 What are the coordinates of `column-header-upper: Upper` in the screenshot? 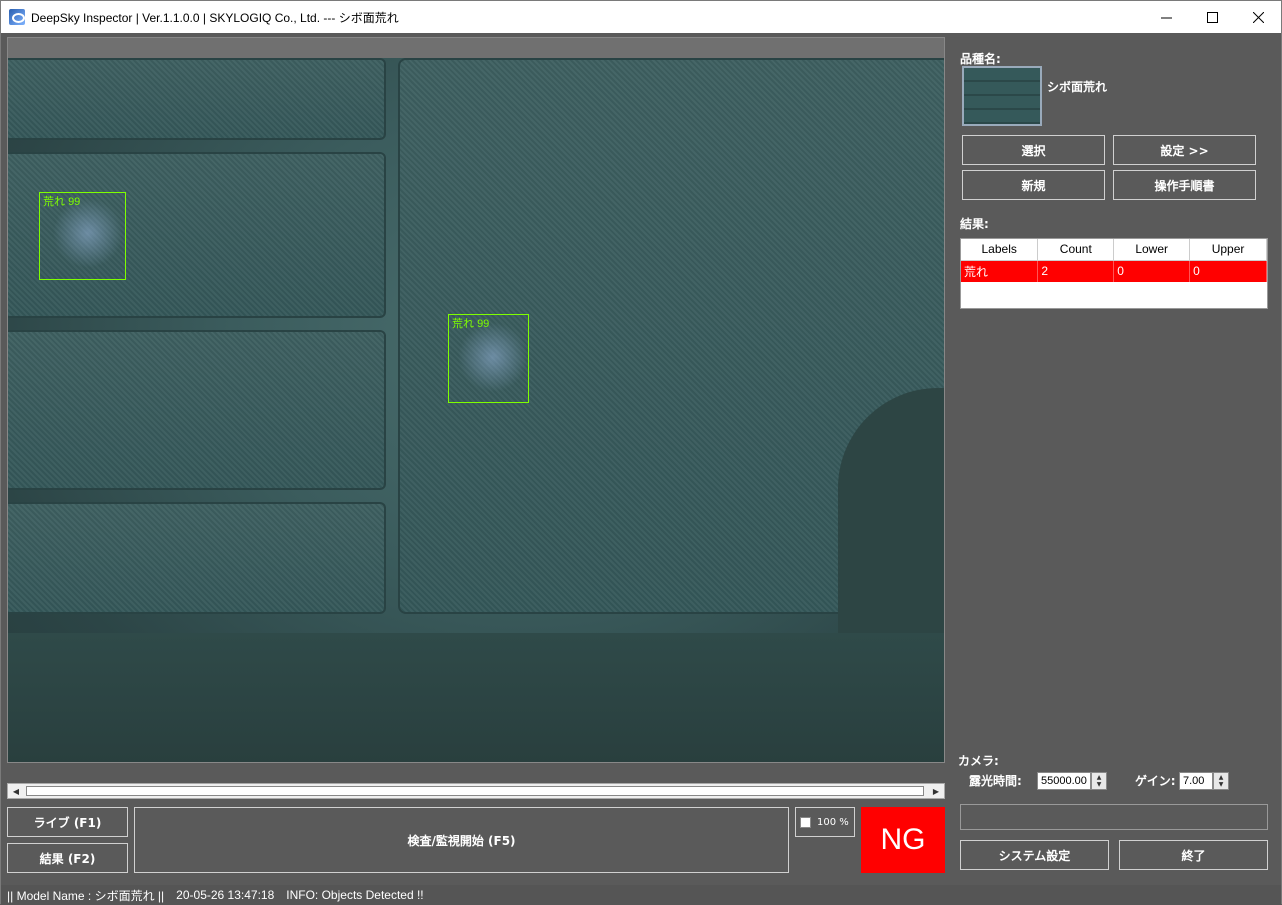 It's located at (1228, 250).